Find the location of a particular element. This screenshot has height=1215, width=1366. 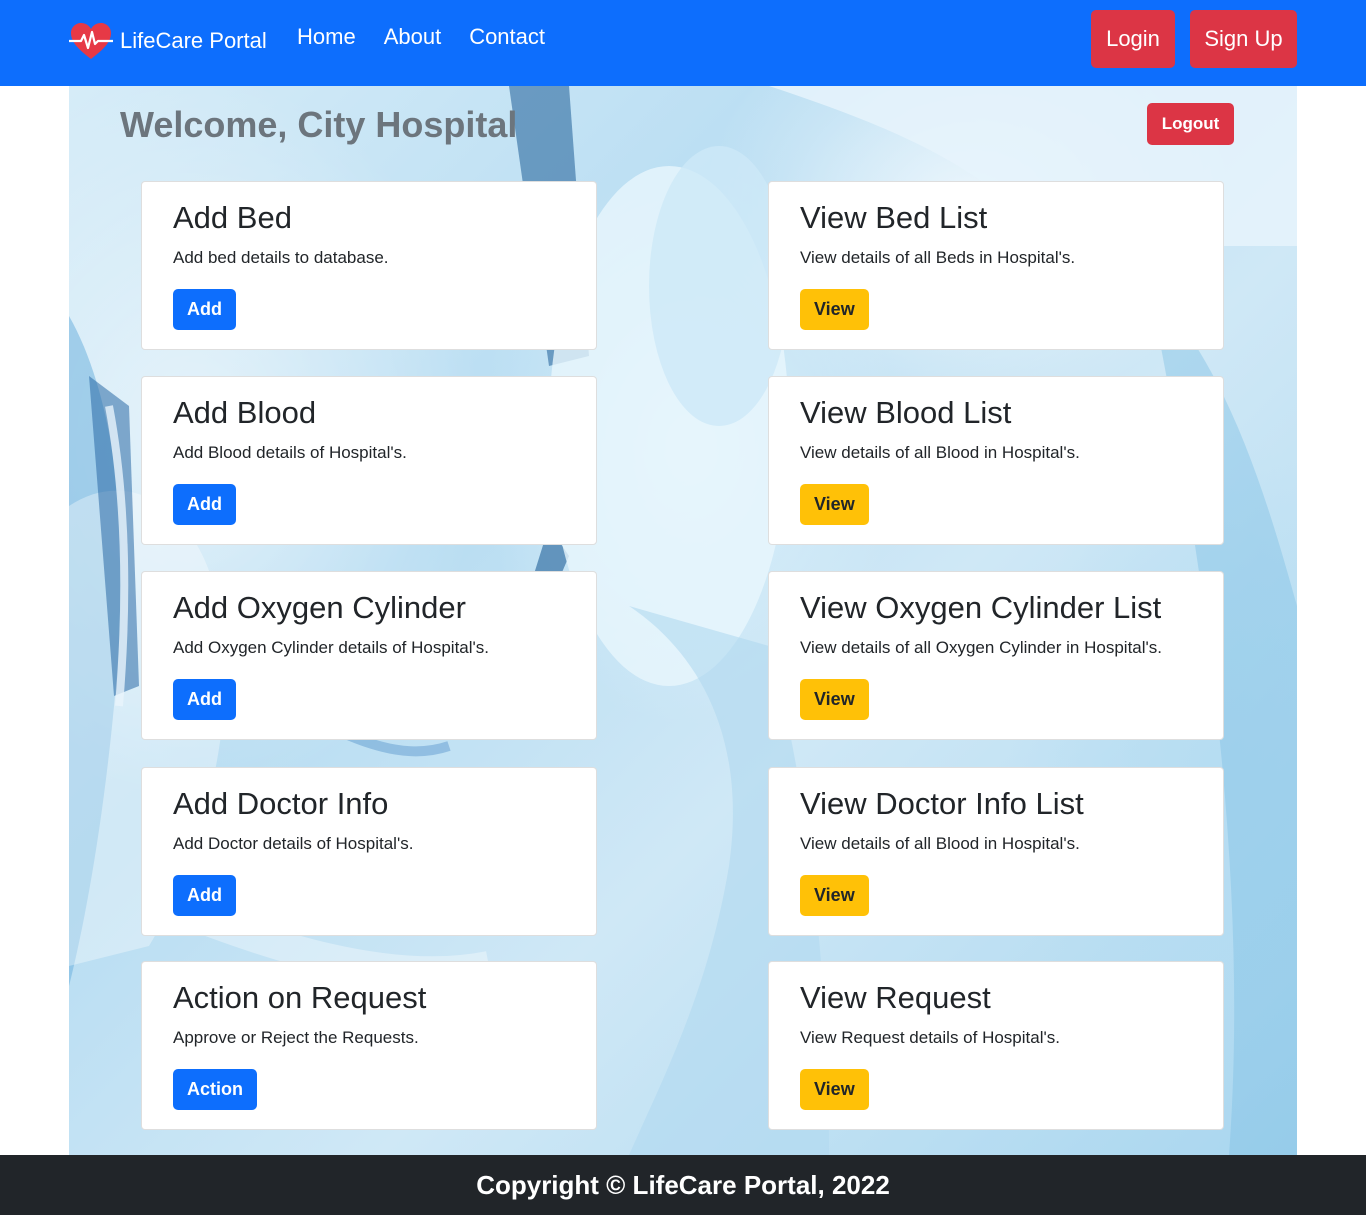

card-title: Add Blood is located at coordinates (245, 412).